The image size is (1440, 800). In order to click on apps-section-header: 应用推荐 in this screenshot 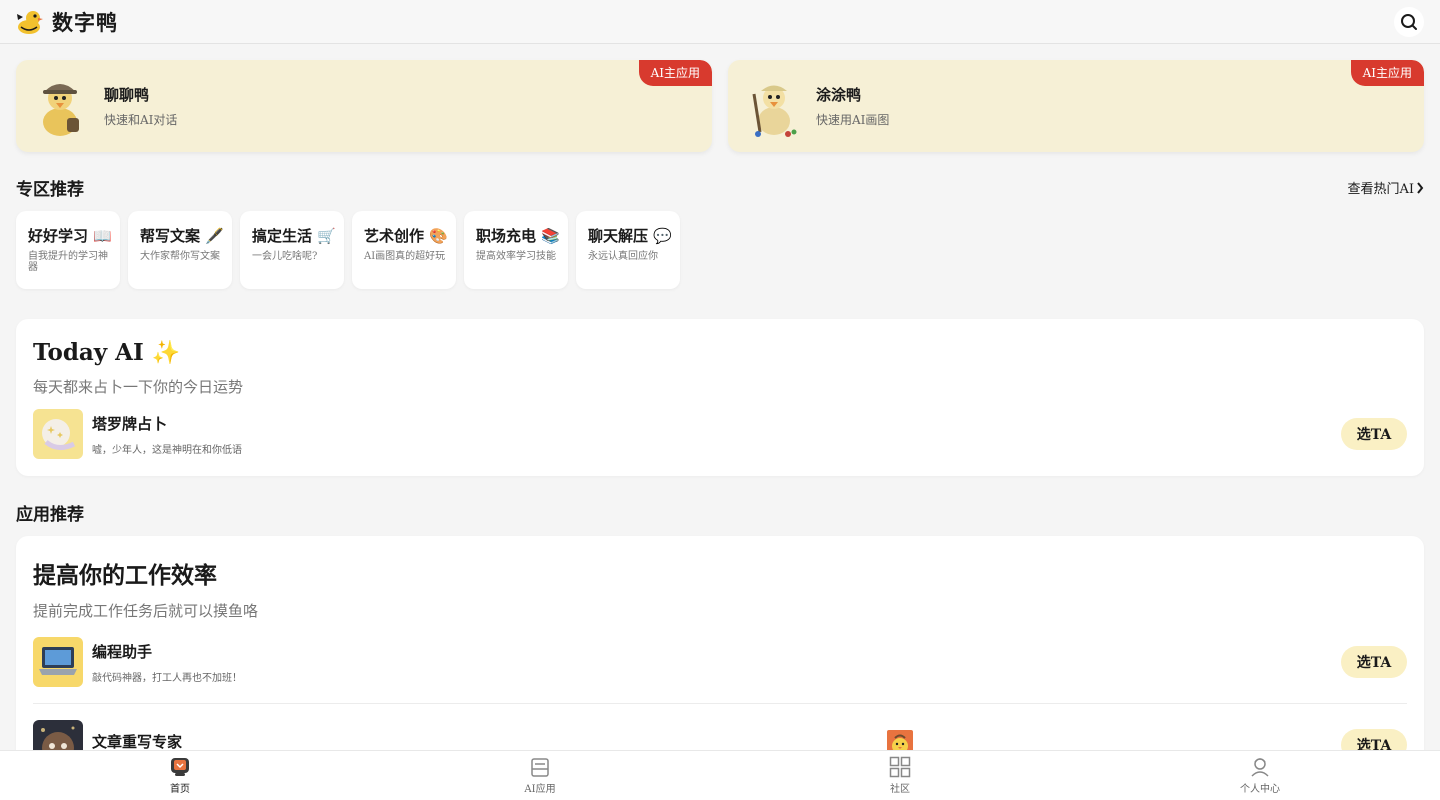, I will do `click(720, 512)`.